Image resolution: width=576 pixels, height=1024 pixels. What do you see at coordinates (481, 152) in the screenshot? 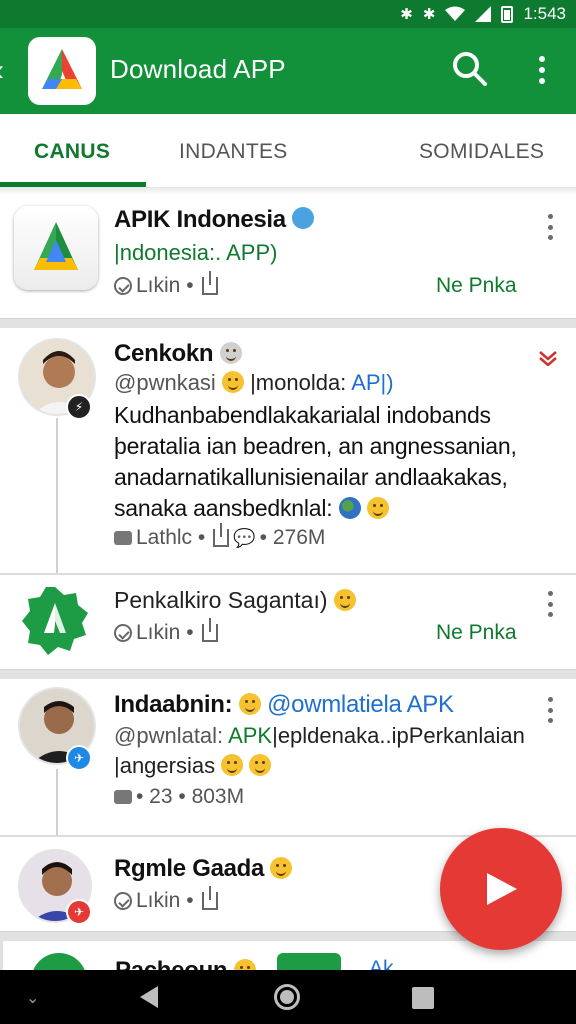
I see `tab-somidales: SOMIDALES` at bounding box center [481, 152].